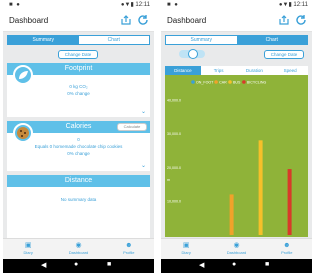  What do you see at coordinates (223, 83) in the screenshot?
I see `legend-label-car: CAR` at bounding box center [223, 83].